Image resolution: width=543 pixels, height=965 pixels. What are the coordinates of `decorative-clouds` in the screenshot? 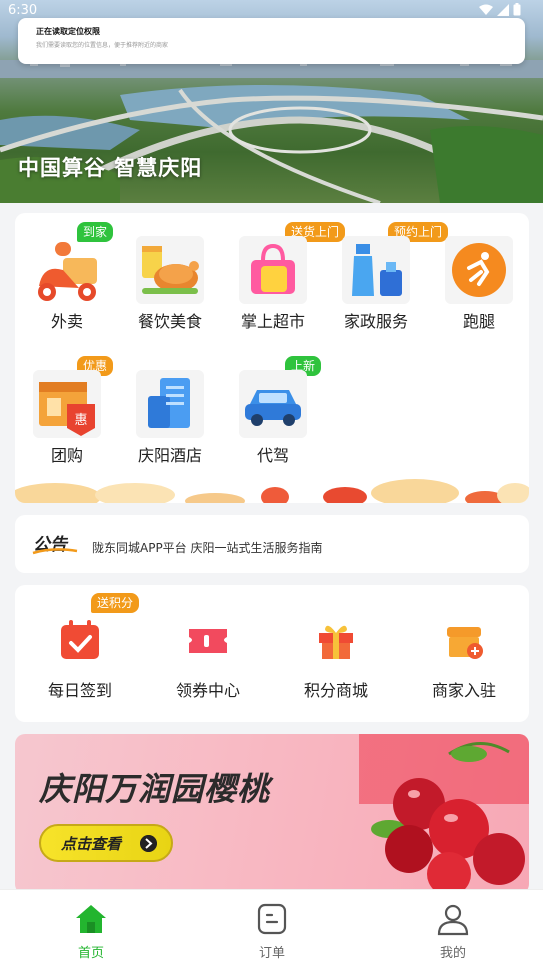 It's located at (272, 491).